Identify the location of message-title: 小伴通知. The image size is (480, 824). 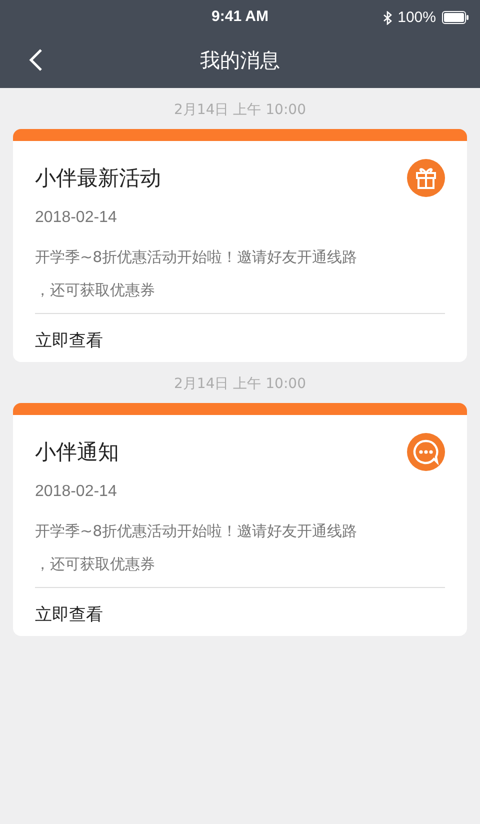
(77, 452).